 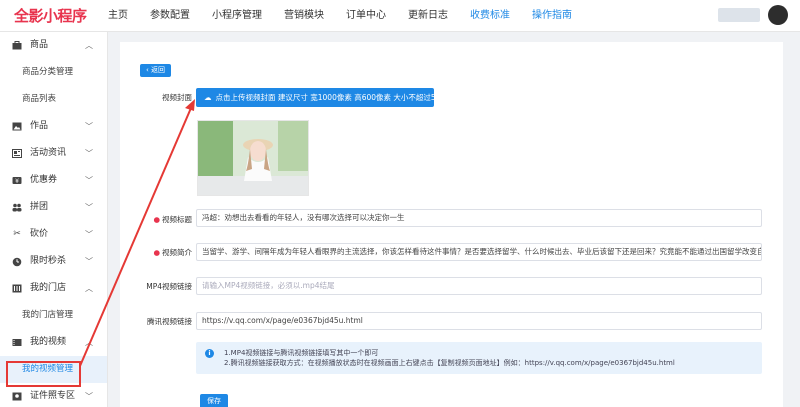 I want to click on upload-cover-button: ☁ 点击上传视频封面 建议尺寸 宽1000像素 高600像素 大小不超过500KB, so click(x=325, y=97).